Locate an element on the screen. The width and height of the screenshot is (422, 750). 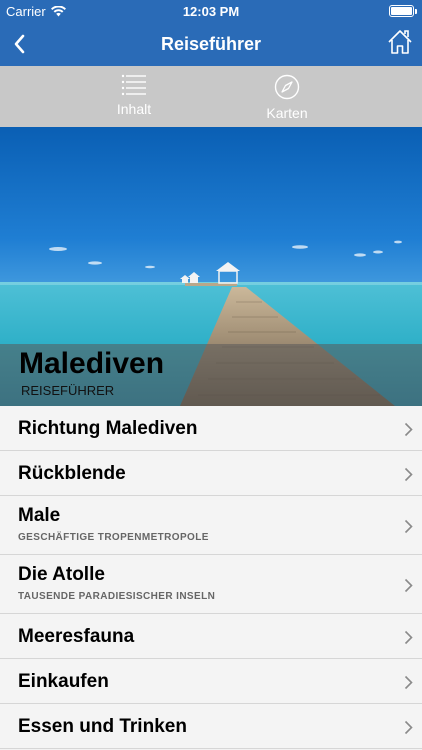
toolbar-item-label: Inhalt is located at coordinates (134, 109).